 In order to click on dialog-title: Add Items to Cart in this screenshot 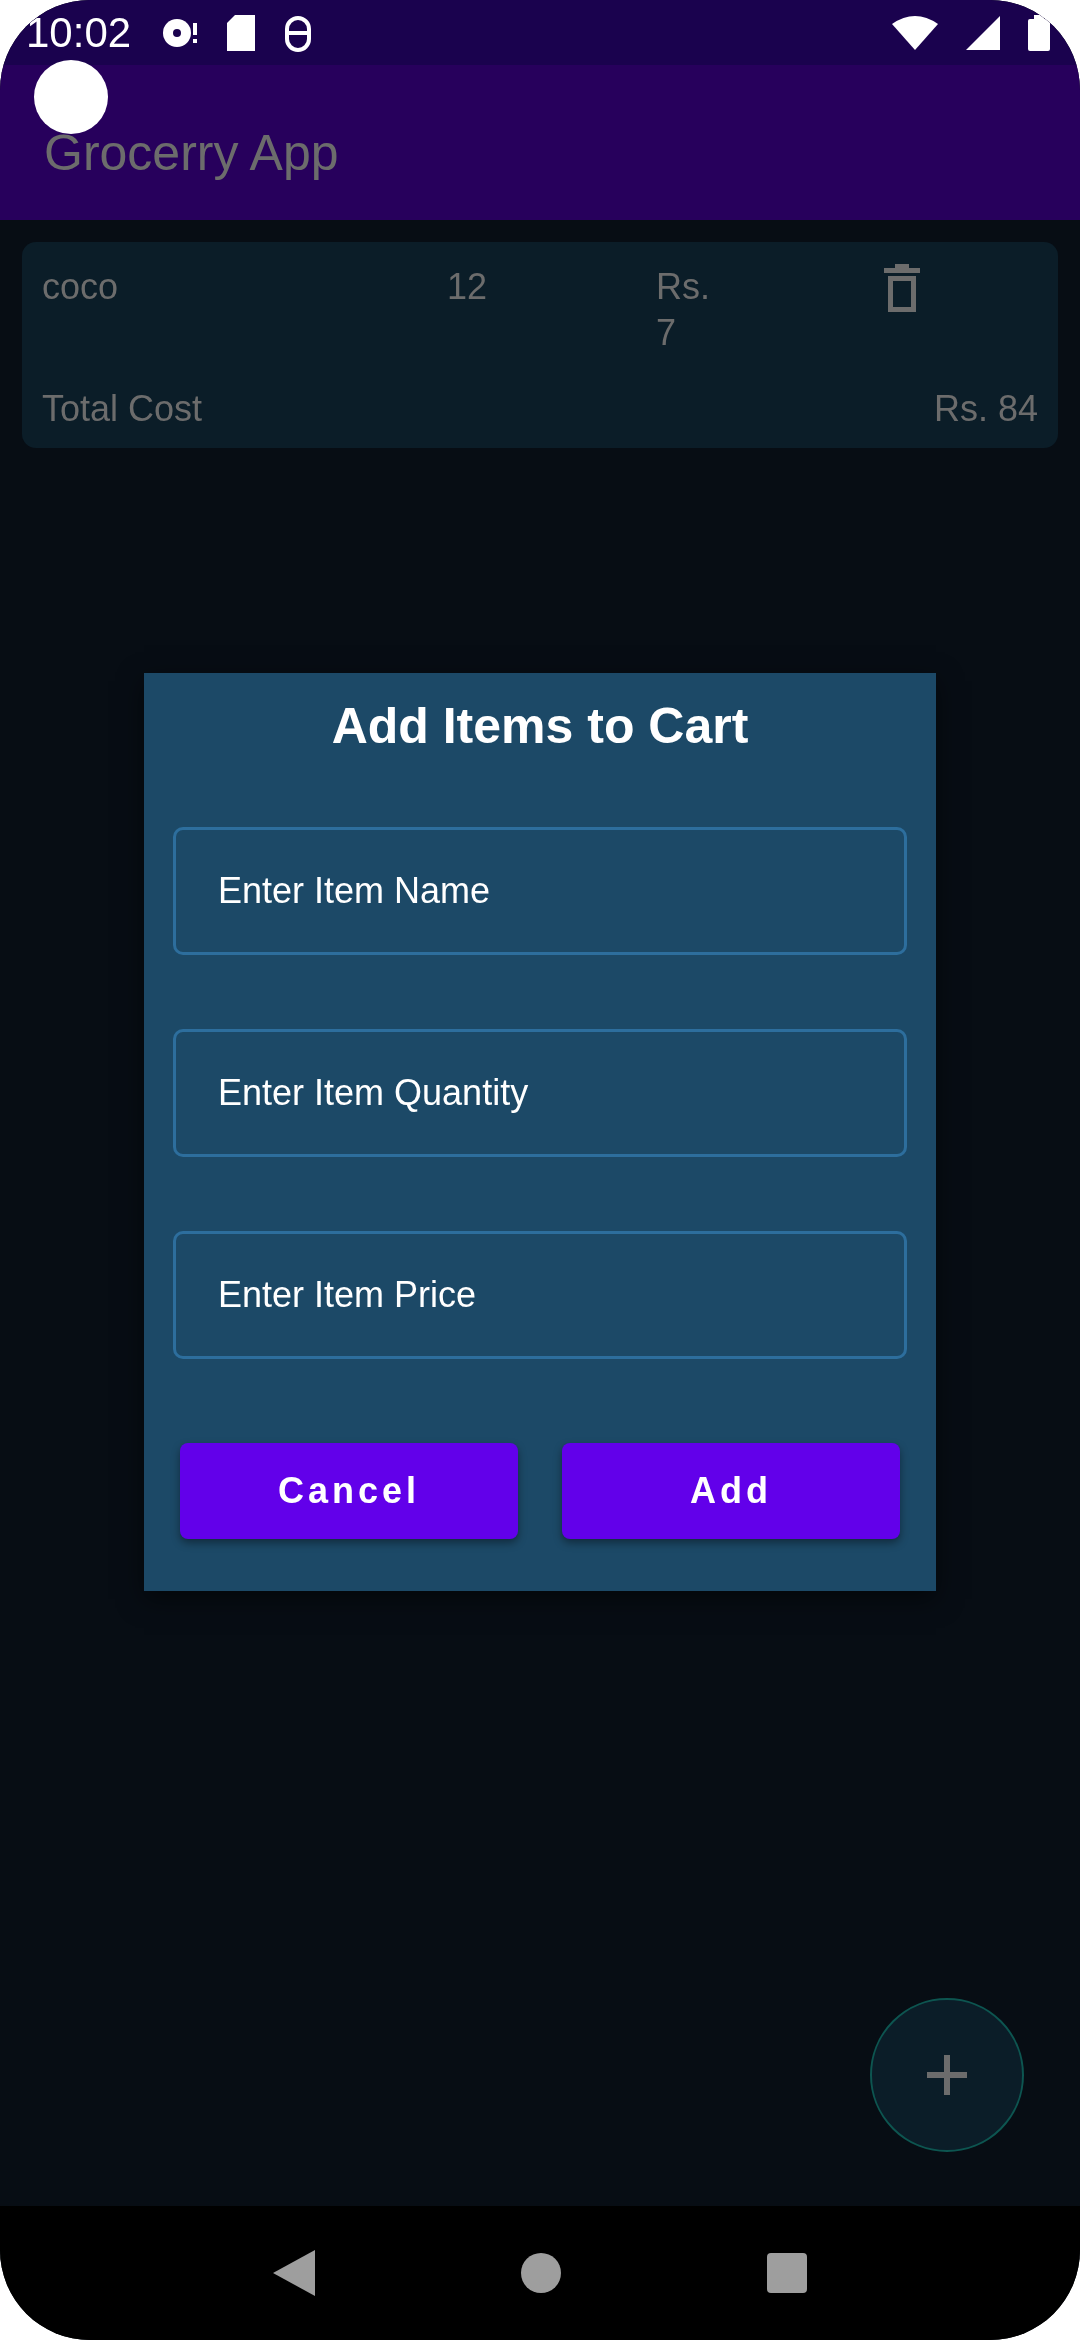, I will do `click(540, 726)`.